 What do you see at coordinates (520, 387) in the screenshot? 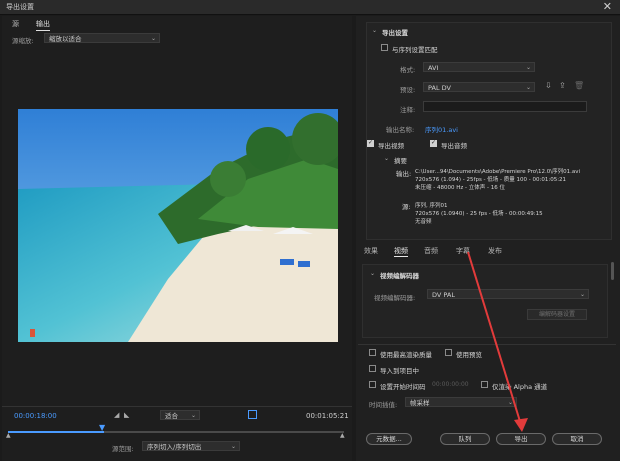
I see `render-alpha-only-label: 仅渲染 Alpha 通道` at bounding box center [520, 387].